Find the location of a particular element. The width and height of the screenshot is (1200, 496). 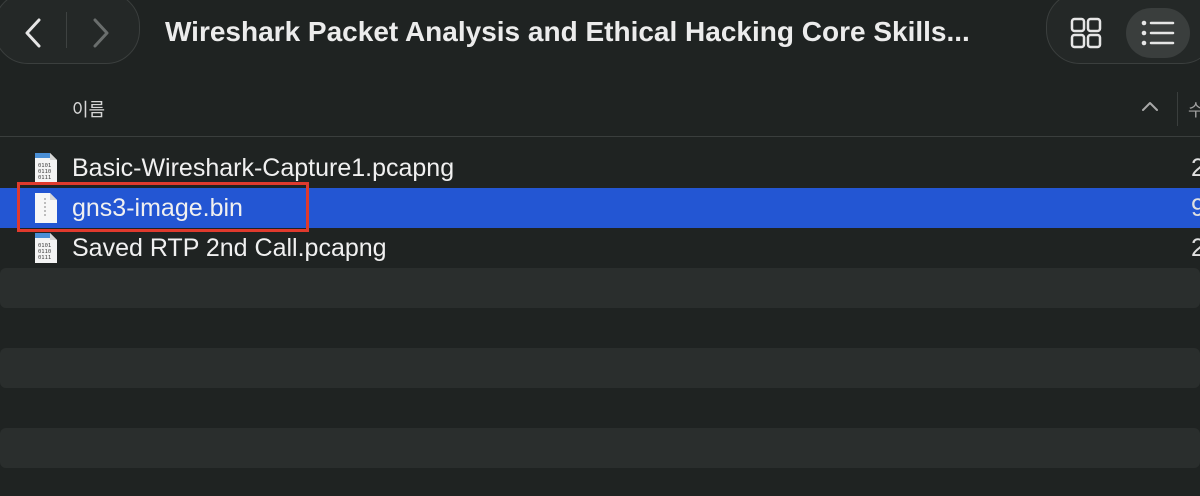

column-header: 이름 is located at coordinates (600, 101).